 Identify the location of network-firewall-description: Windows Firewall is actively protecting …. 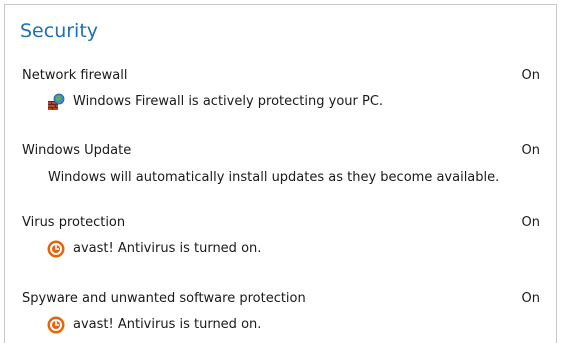
(215, 102).